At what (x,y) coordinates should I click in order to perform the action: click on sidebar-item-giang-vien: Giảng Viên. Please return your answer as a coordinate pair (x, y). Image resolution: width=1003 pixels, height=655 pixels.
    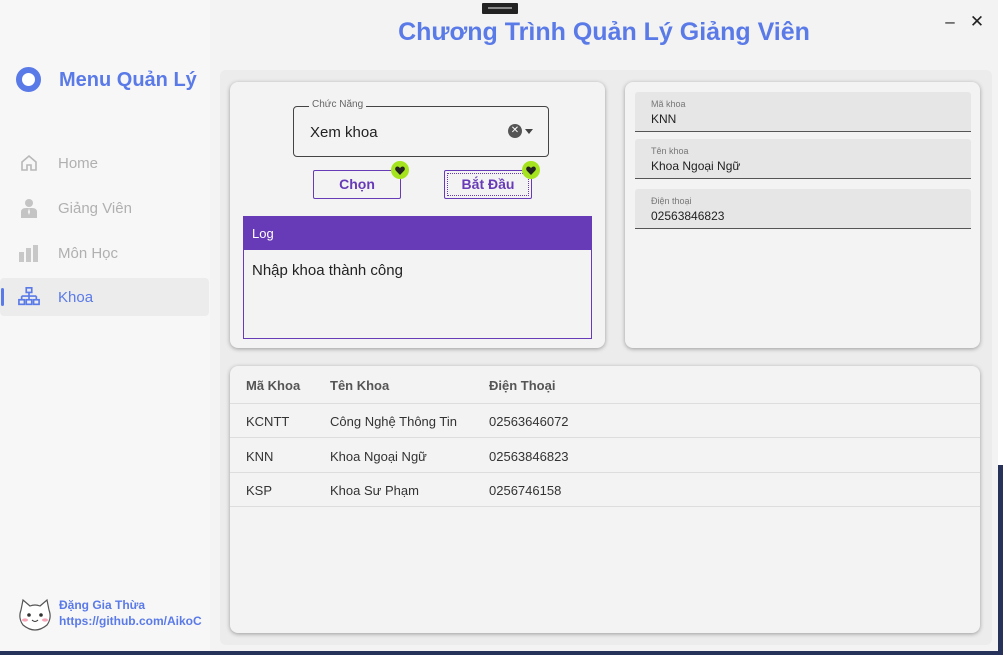
    Looking at the image, I should click on (104, 208).